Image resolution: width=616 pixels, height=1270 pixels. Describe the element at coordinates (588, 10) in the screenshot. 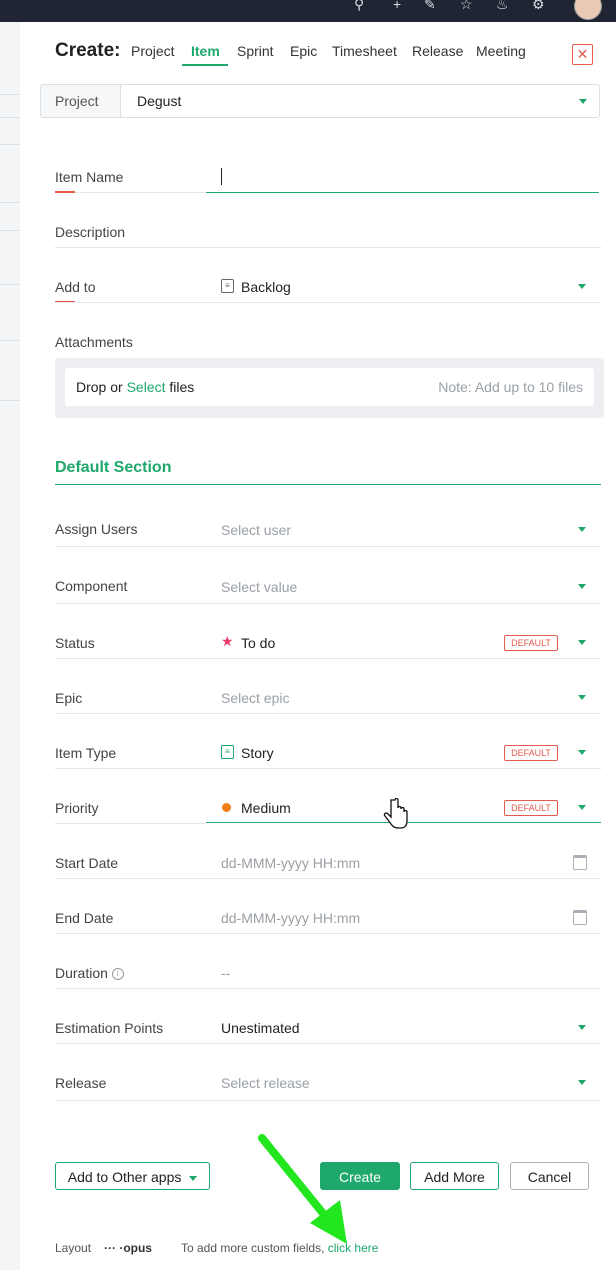

I see `avatar` at that location.